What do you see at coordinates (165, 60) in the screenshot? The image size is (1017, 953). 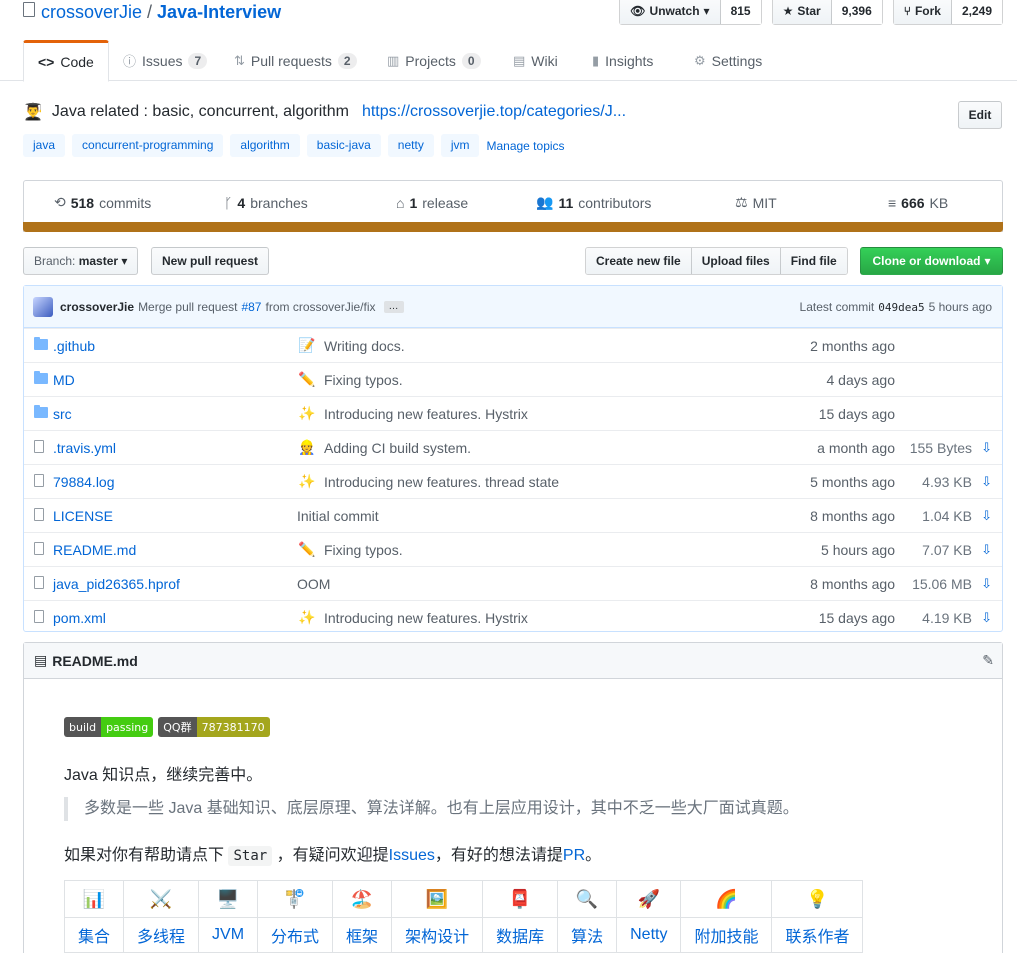 I see `tab-issues: ⓘ Issues 7` at bounding box center [165, 60].